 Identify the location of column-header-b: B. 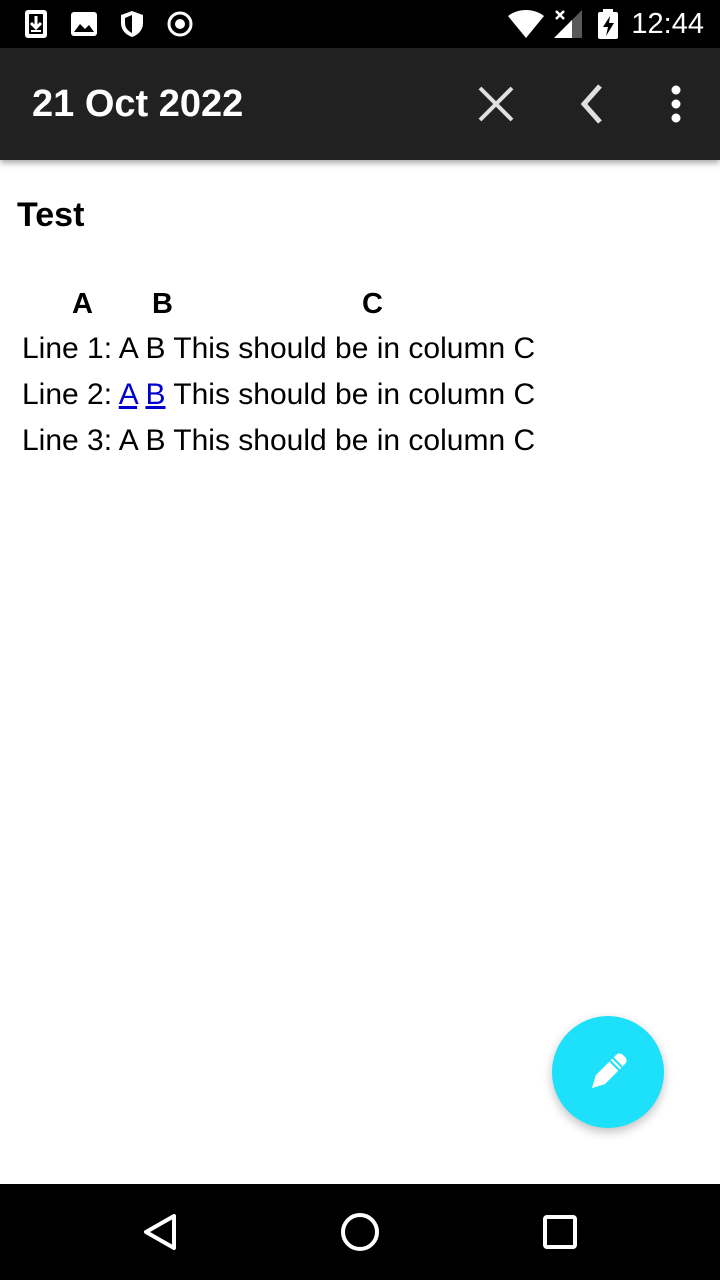
(162, 304).